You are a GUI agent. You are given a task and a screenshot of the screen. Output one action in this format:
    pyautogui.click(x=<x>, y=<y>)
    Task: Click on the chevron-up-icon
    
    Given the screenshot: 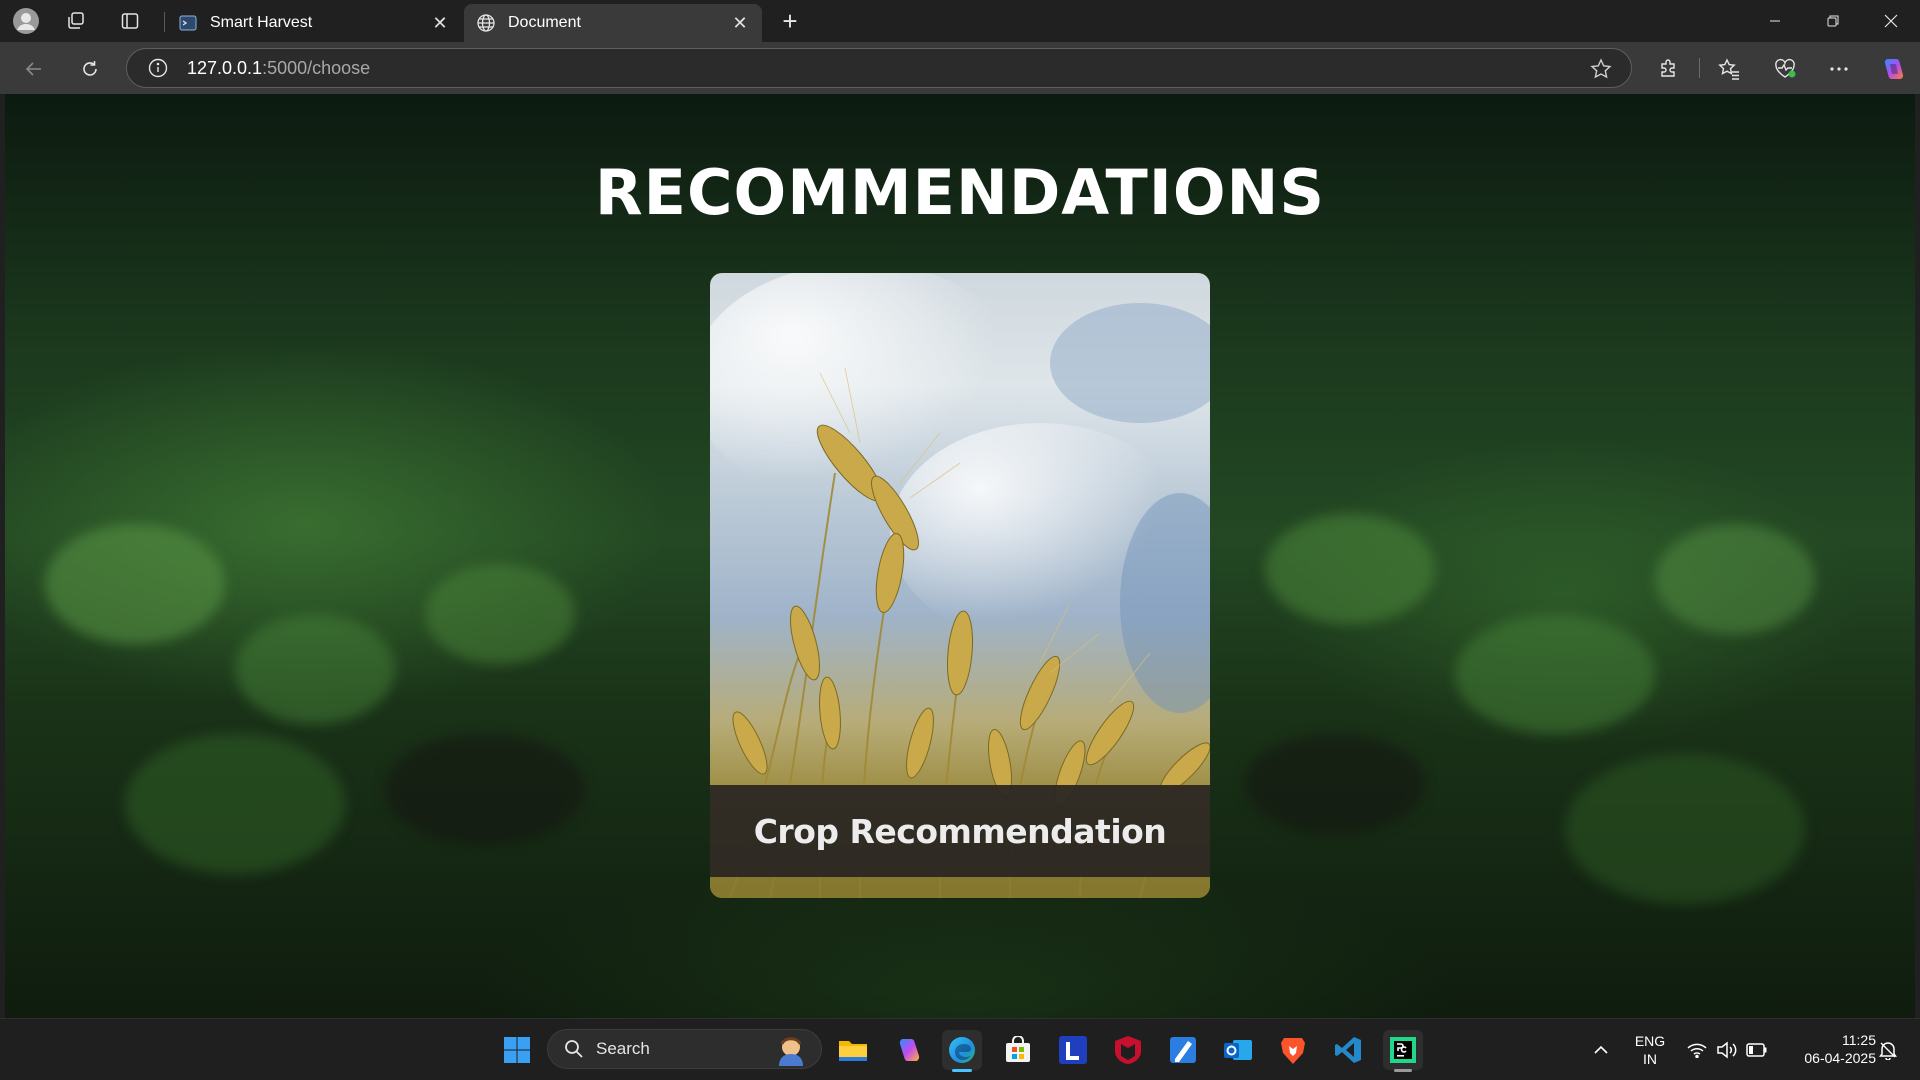 What is the action you would take?
    pyautogui.click(x=1601, y=1050)
    